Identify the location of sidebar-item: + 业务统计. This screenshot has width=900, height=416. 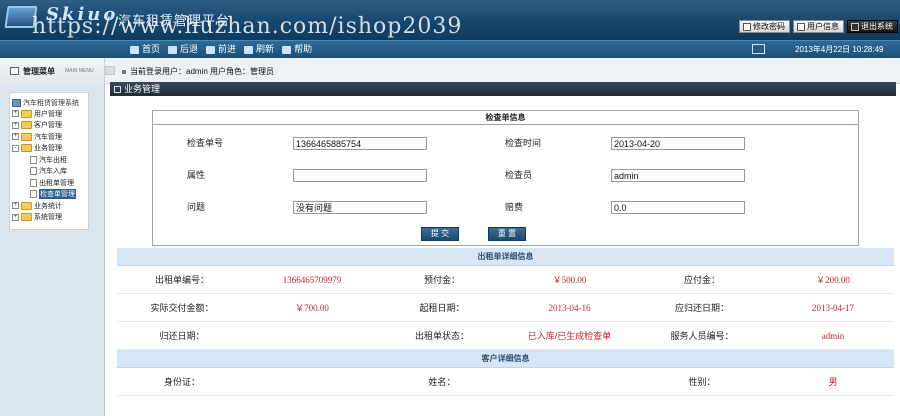
(49, 206).